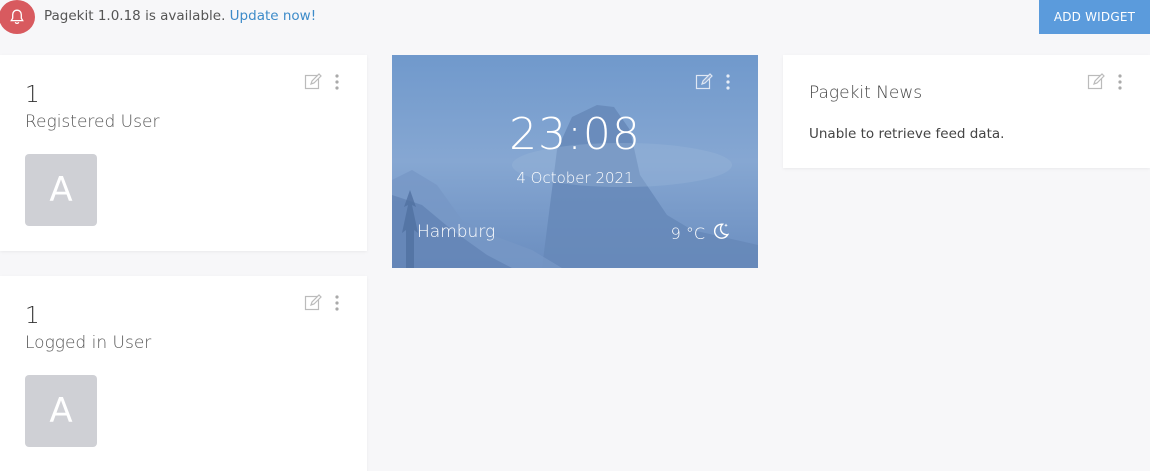  What do you see at coordinates (88, 343) in the screenshot?
I see `logged-in-label: Logged in User` at bounding box center [88, 343].